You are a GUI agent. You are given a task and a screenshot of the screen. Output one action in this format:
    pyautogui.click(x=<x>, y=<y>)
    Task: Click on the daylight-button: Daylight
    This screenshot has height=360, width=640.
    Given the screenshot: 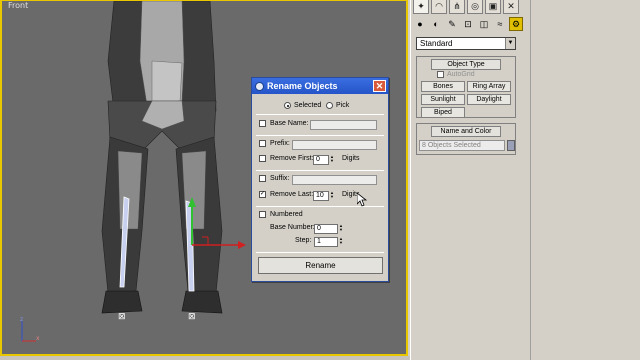 What is the action you would take?
    pyautogui.click(x=489, y=99)
    